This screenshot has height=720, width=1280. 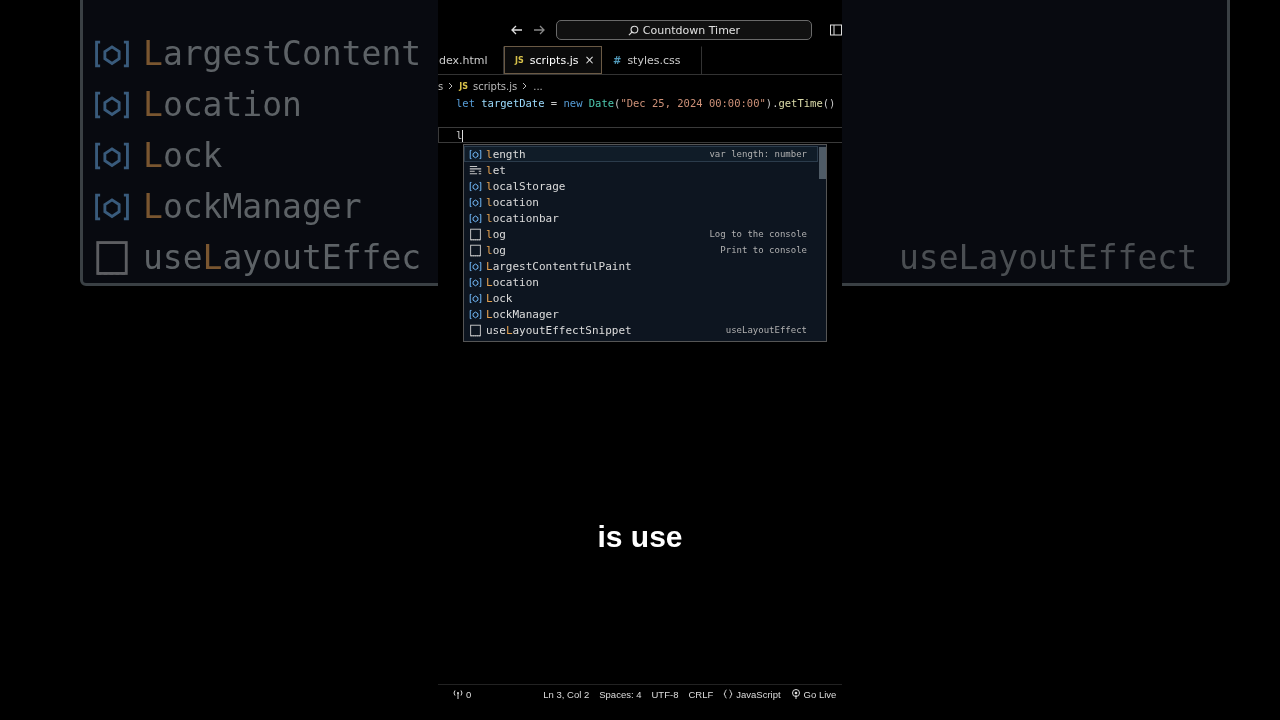 What do you see at coordinates (620, 694) in the screenshot?
I see `status-item: Spaces: 4` at bounding box center [620, 694].